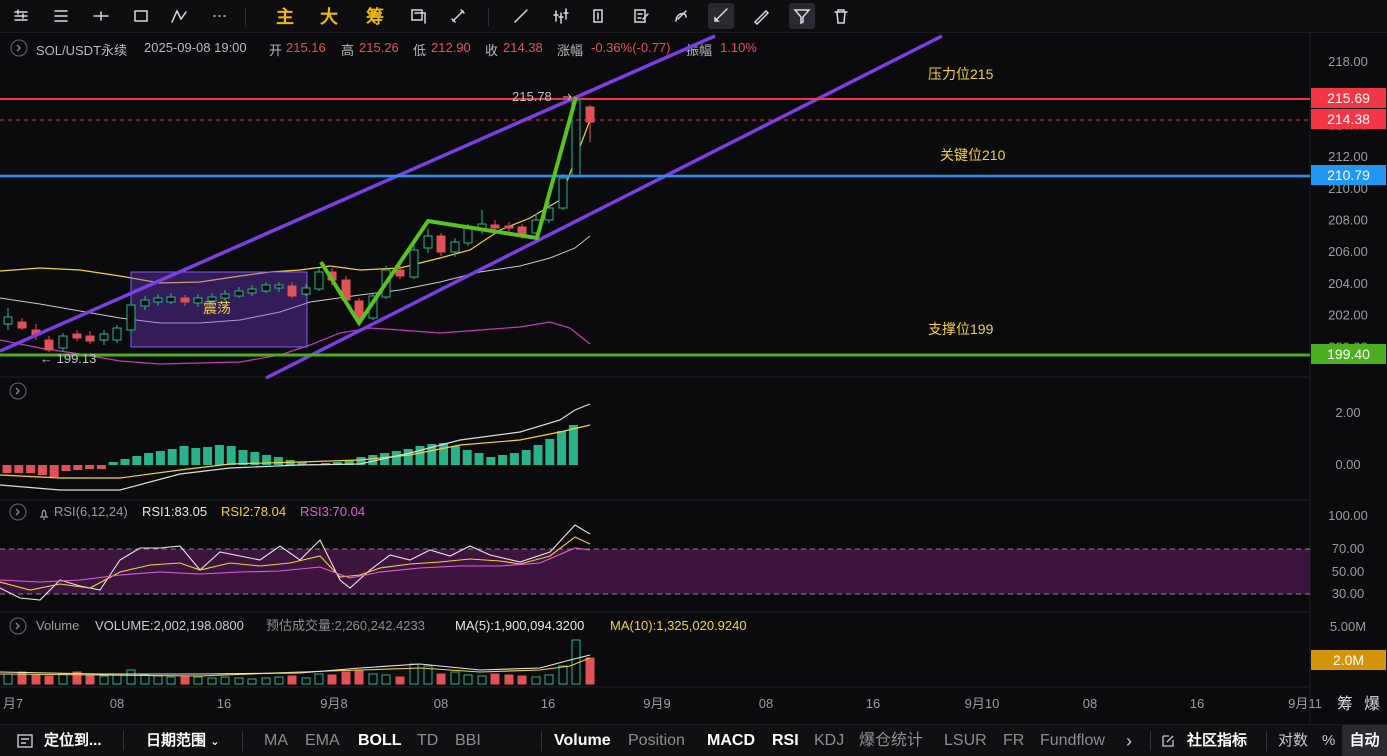 The image size is (1387, 756). Describe the element at coordinates (1364, 740) in the screenshot. I see `auto-scale-button: 自动` at that location.